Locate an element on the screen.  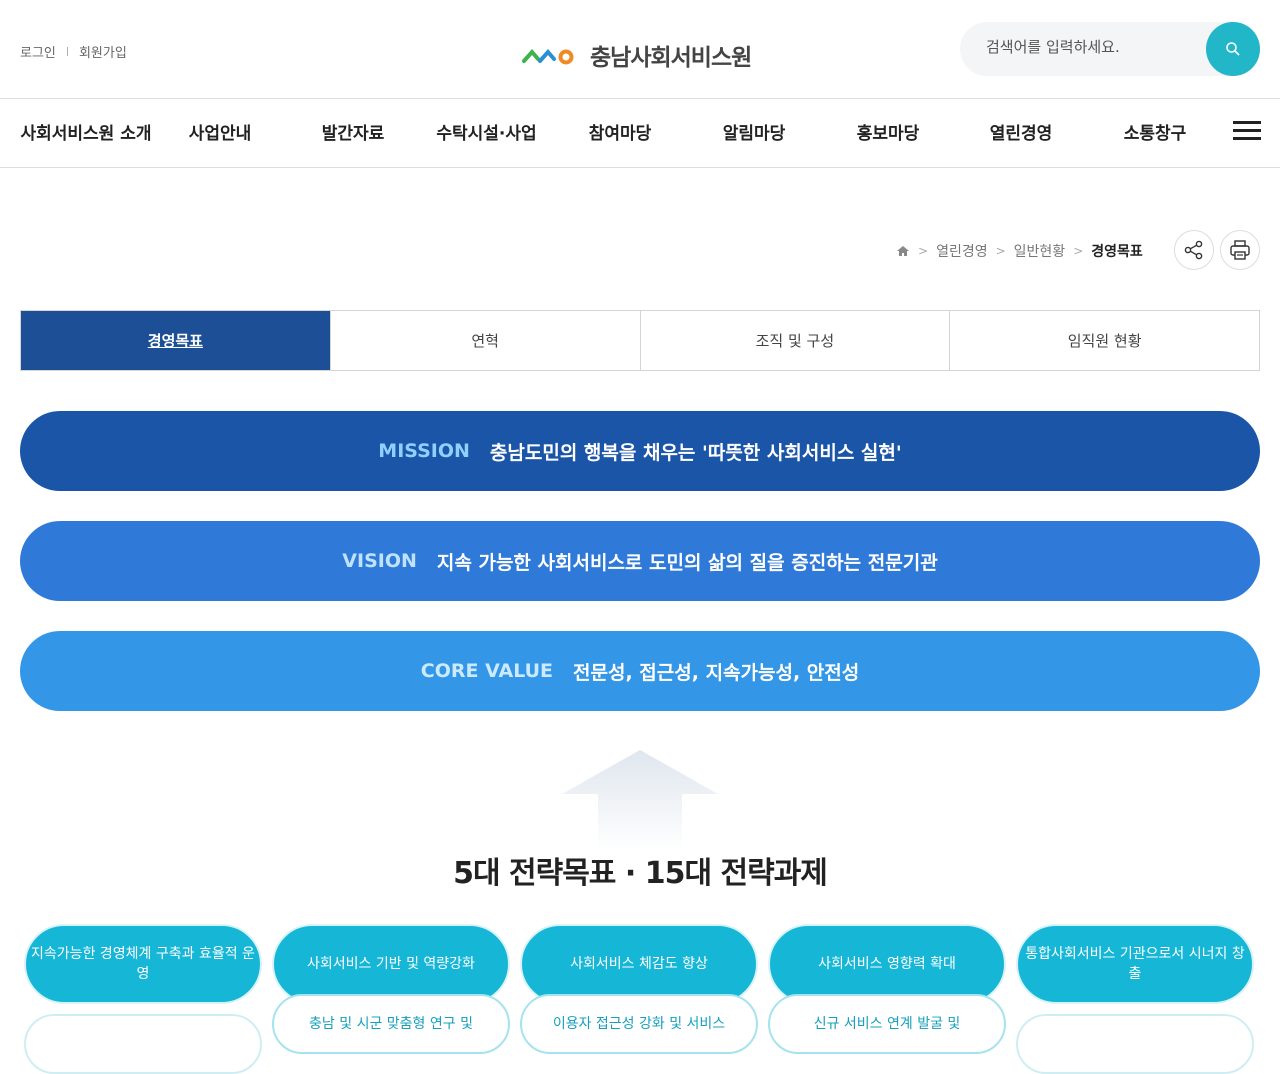
strategy-goal: 사회서비스 영향력 확대 is located at coordinates (887, 964).